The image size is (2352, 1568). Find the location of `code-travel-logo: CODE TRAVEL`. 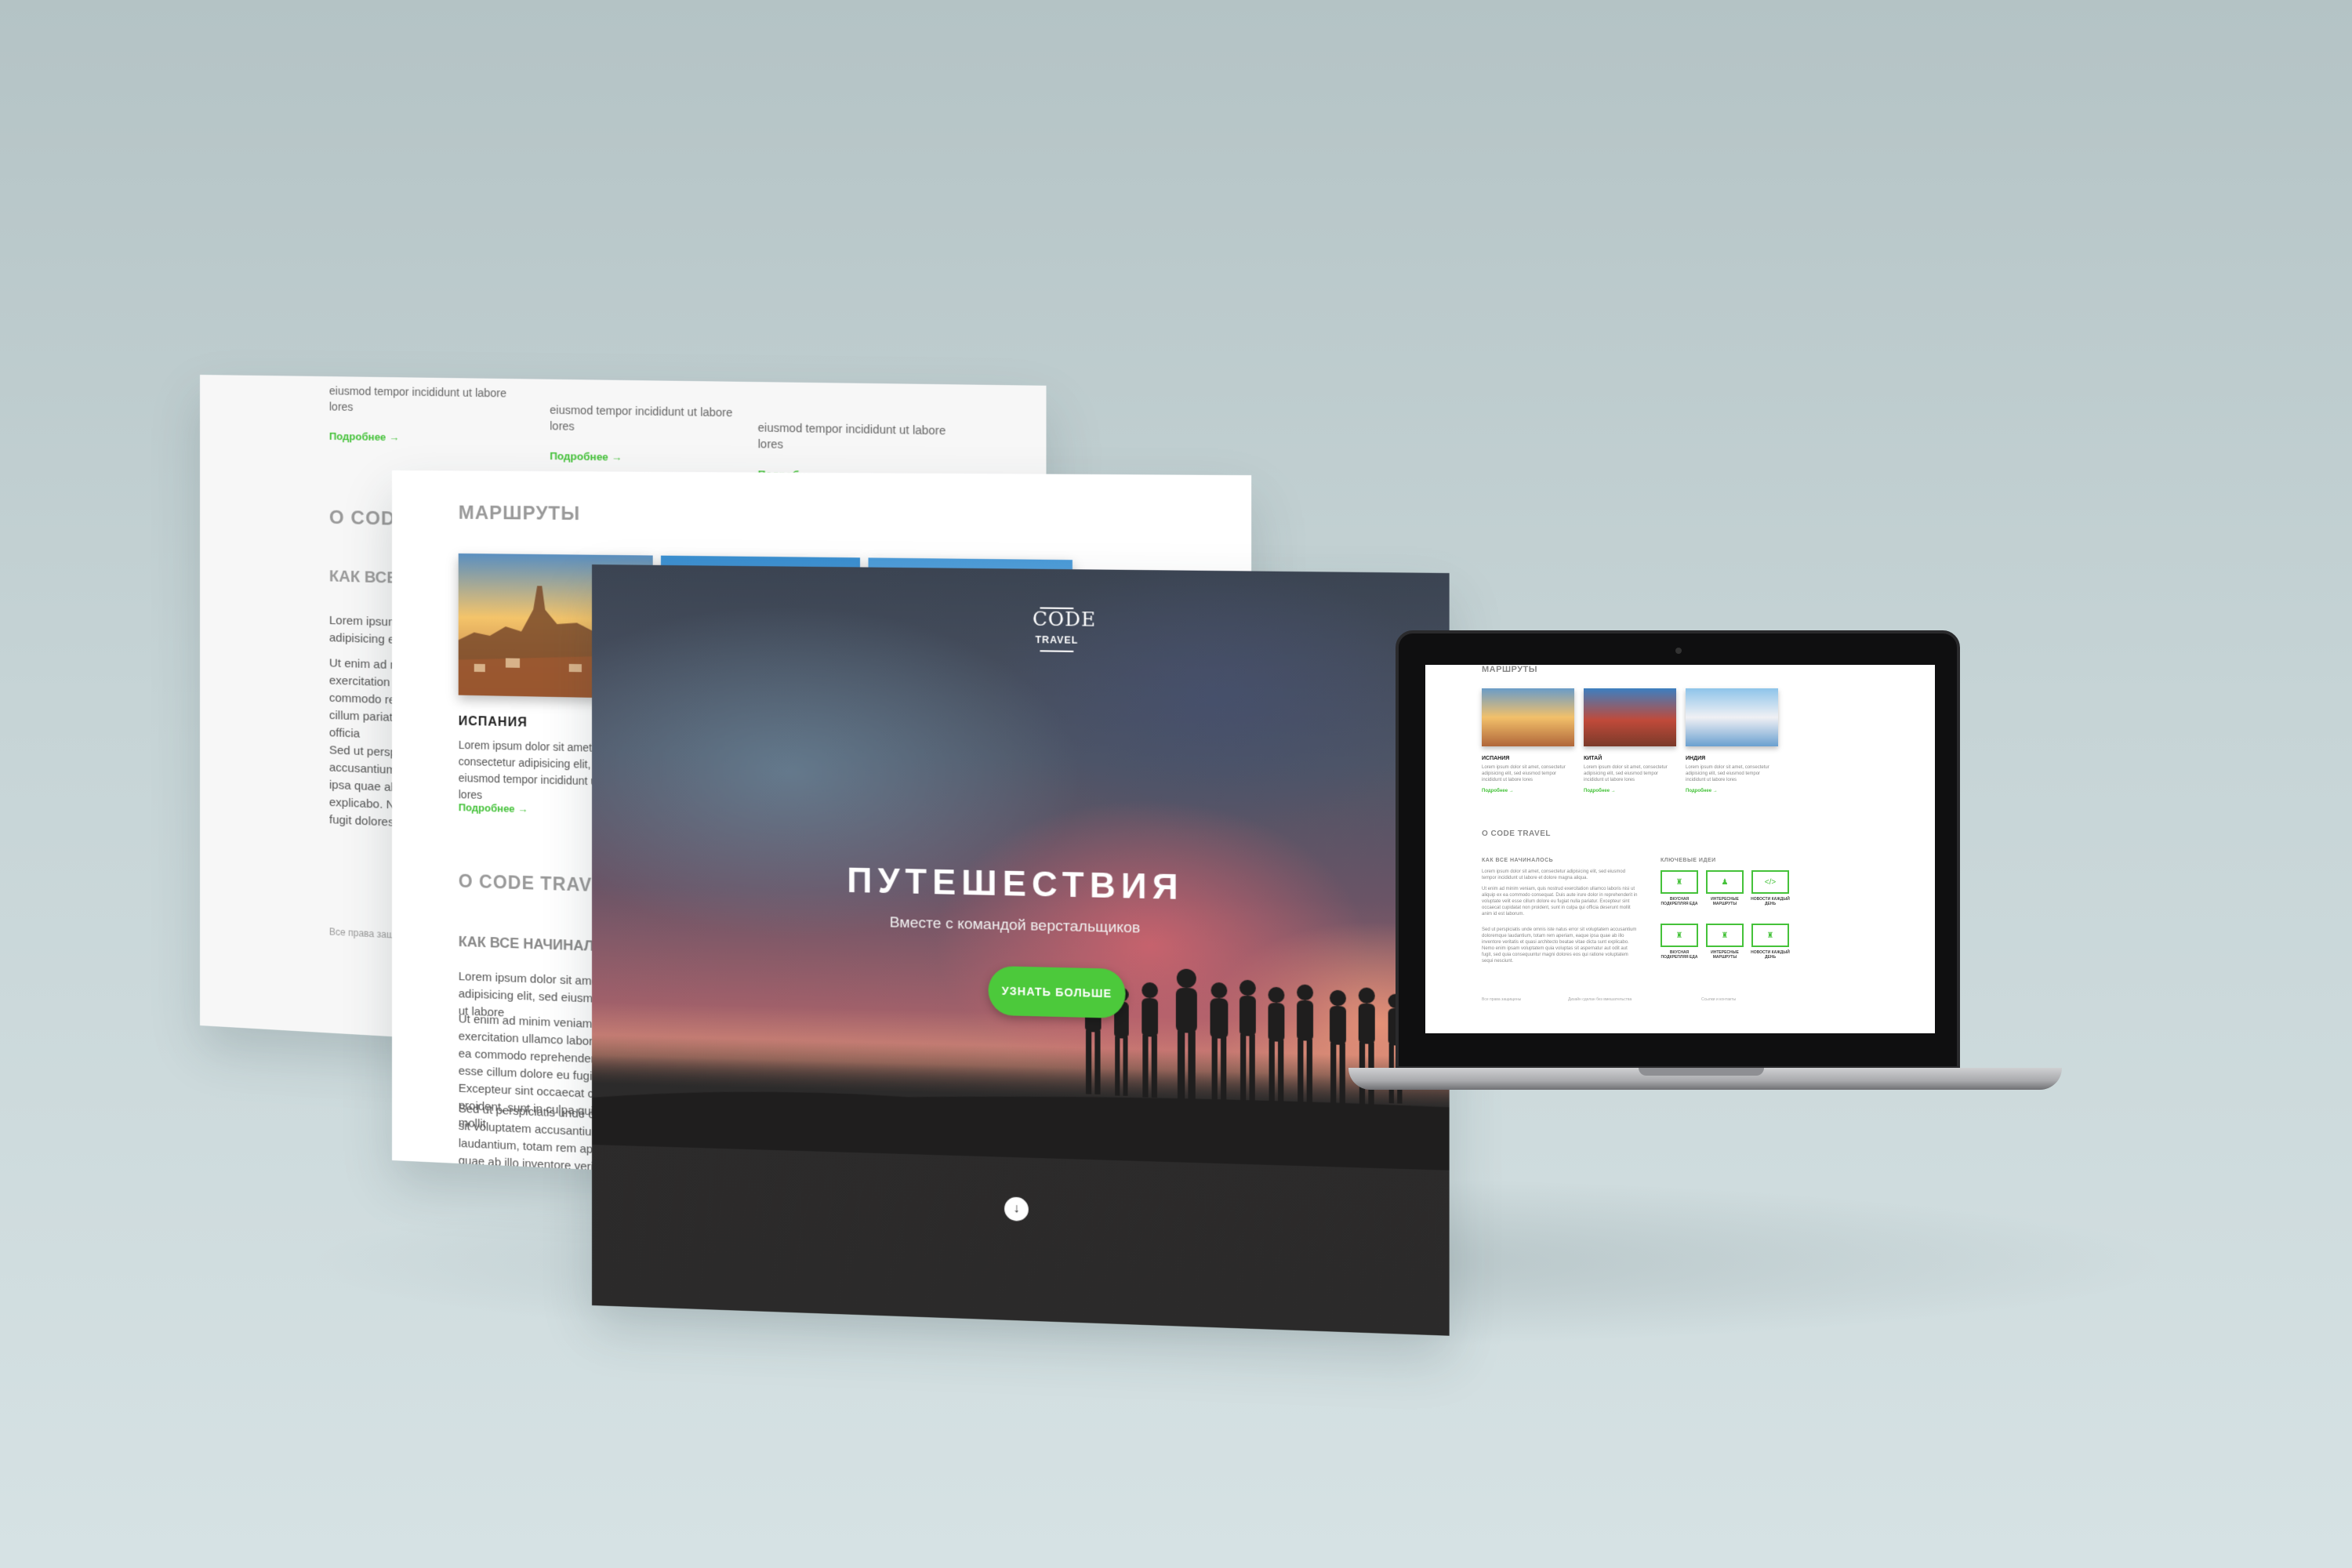

code-travel-logo: CODE TRAVEL is located at coordinates (1057, 629).